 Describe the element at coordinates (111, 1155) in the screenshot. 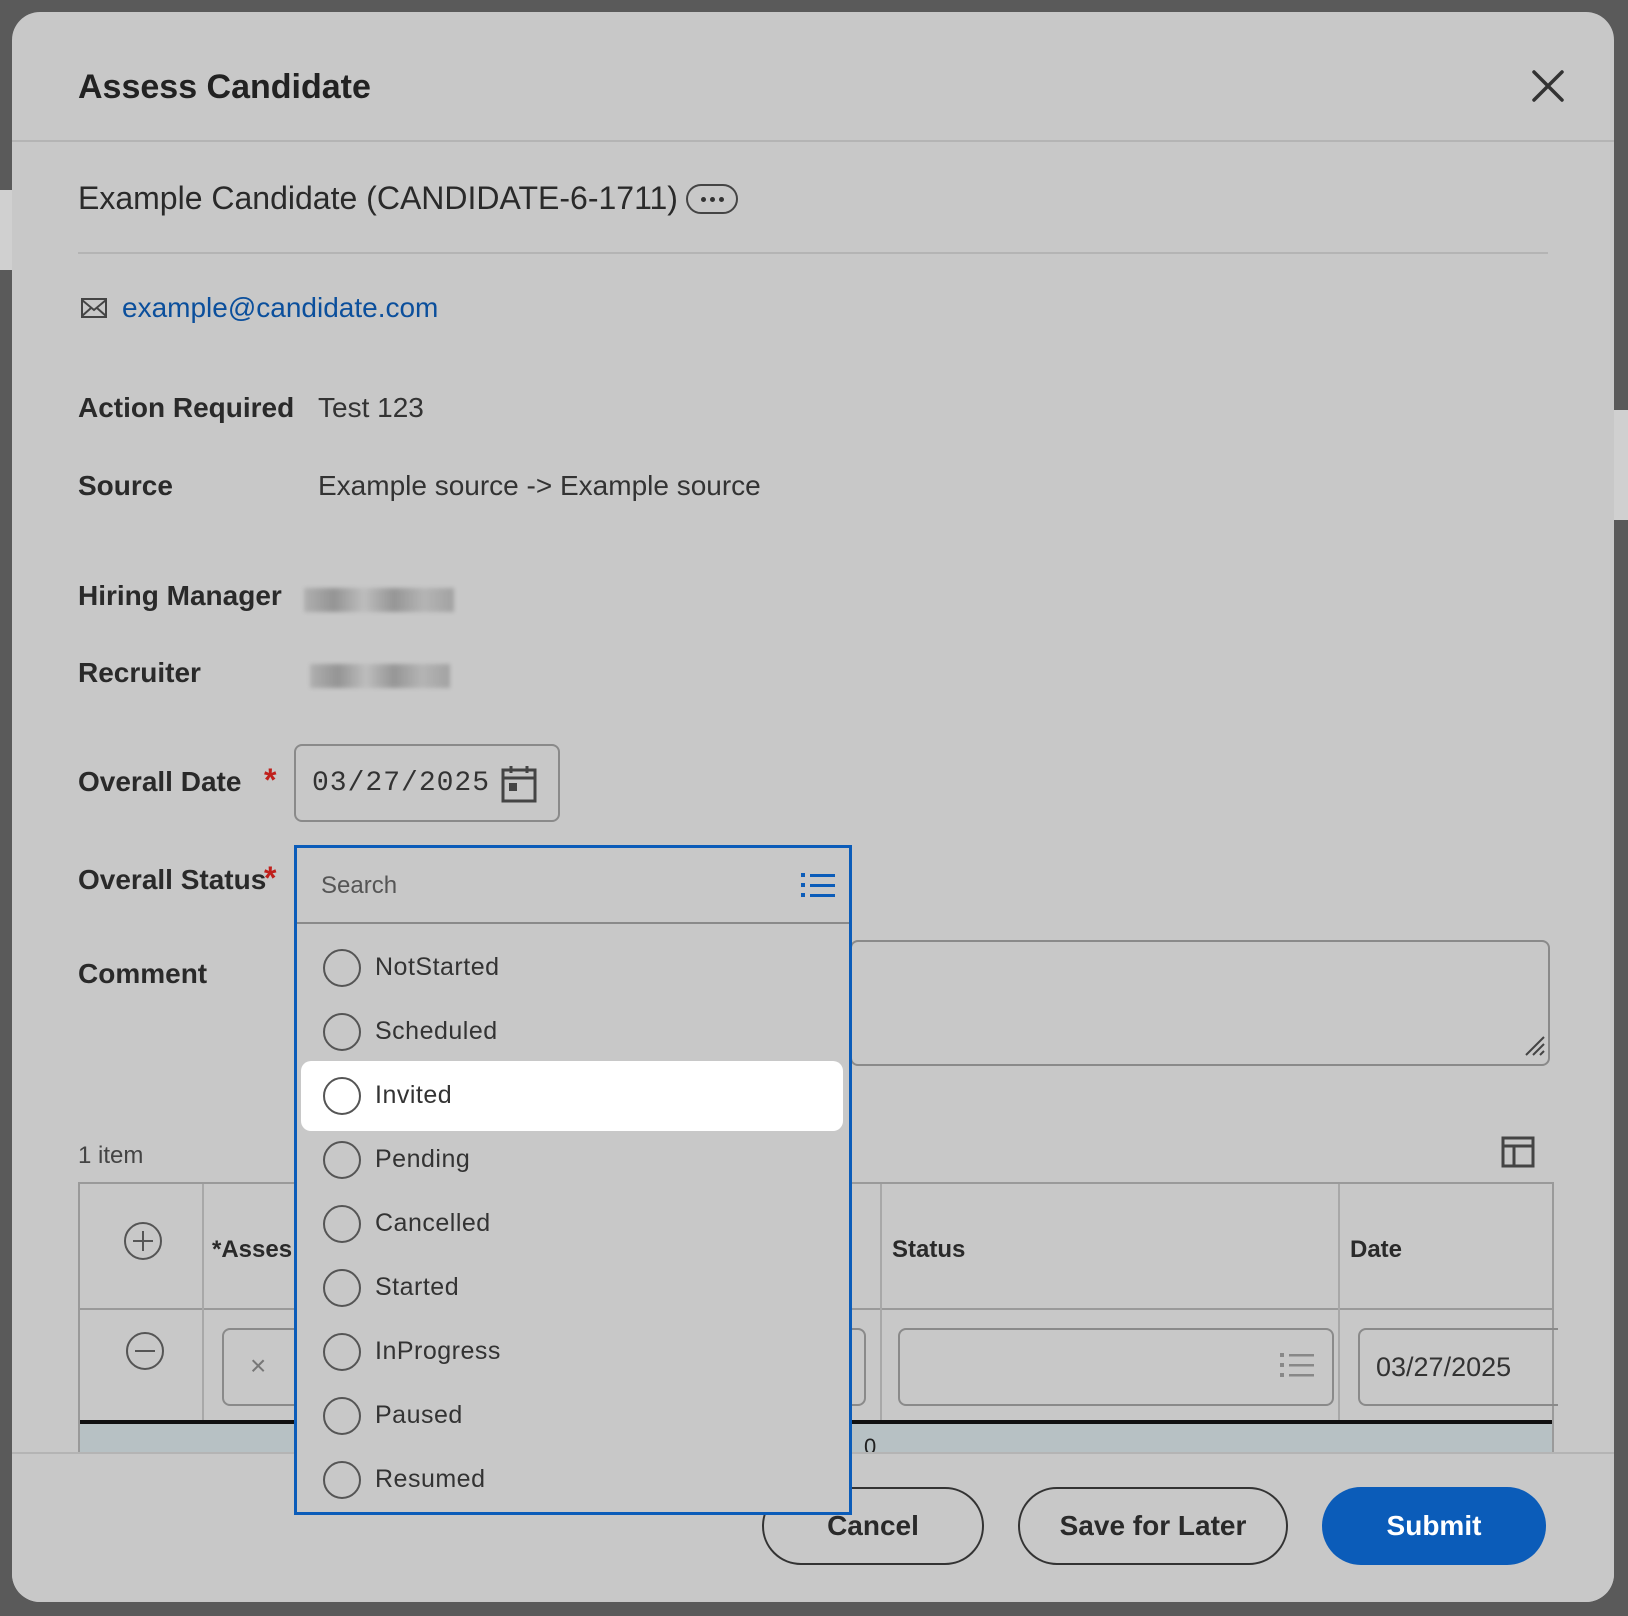

I see `item-count: 1 item` at that location.